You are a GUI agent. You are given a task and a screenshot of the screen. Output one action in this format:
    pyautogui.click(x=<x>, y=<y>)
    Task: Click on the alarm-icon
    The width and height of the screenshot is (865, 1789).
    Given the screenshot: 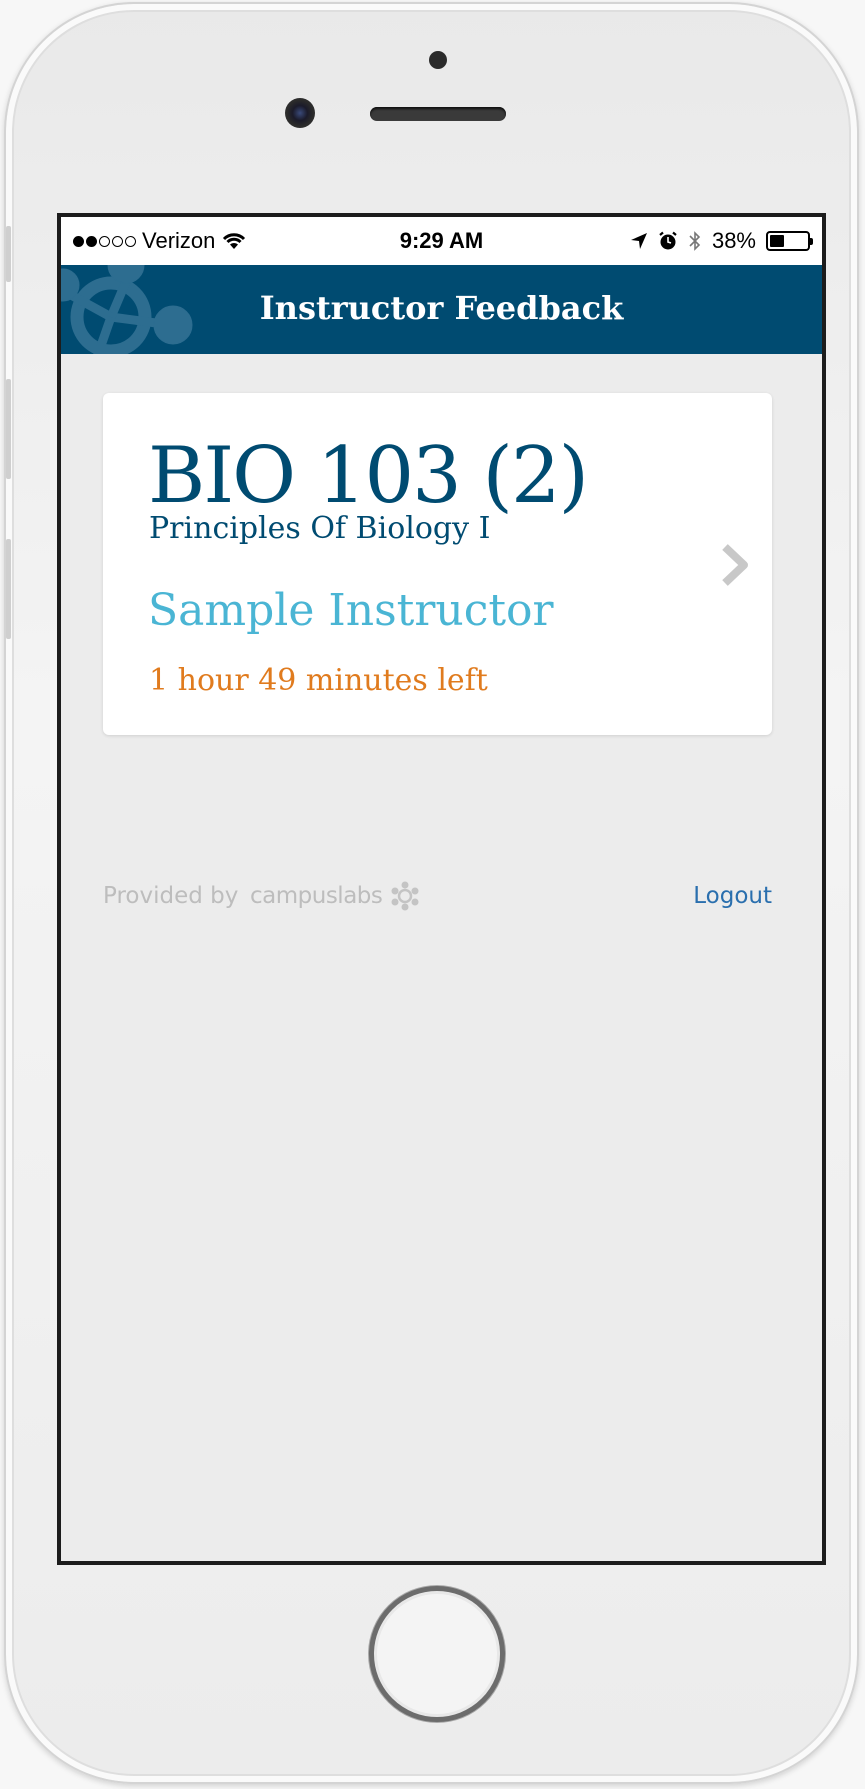 What is the action you would take?
    pyautogui.click(x=668, y=240)
    